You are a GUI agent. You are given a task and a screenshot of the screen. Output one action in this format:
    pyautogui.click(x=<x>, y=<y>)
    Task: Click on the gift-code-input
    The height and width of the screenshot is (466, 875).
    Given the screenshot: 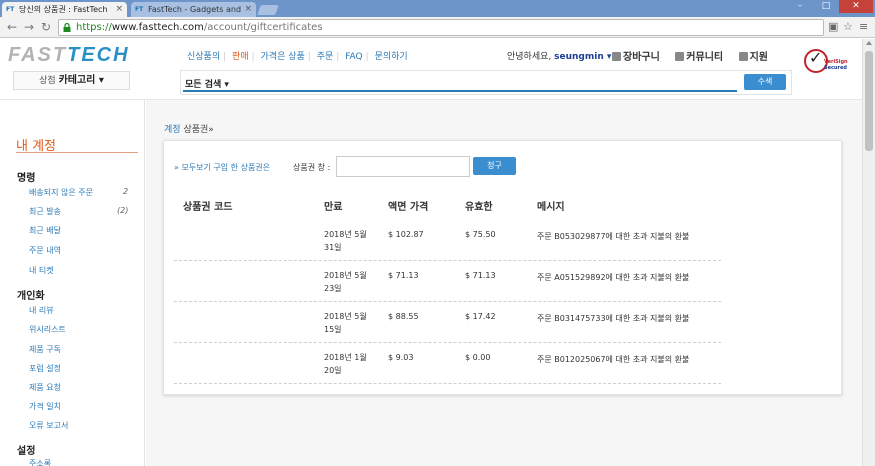 What is the action you would take?
    pyautogui.click(x=403, y=166)
    